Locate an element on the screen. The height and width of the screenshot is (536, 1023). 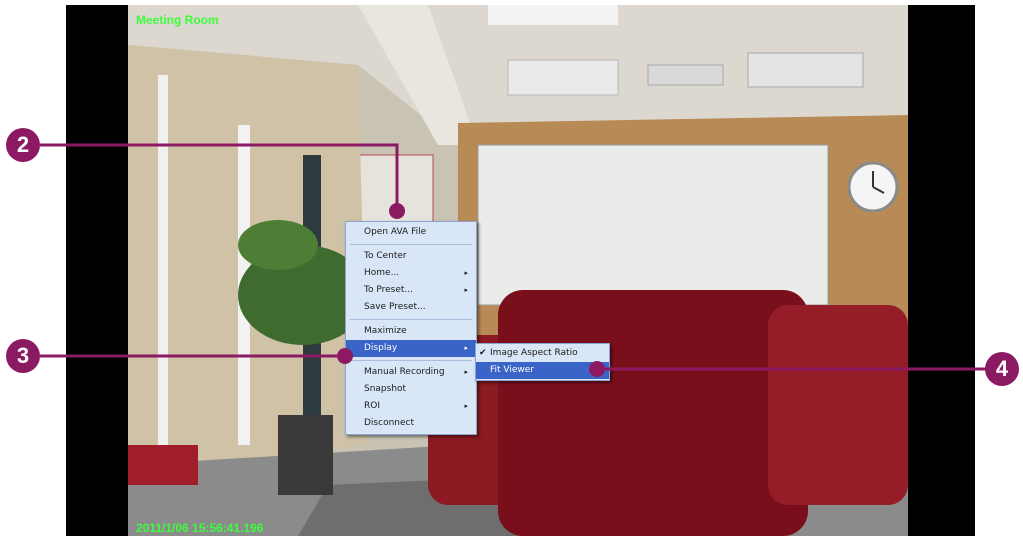
callout-badge-3: 3 is located at coordinates (23, 356).